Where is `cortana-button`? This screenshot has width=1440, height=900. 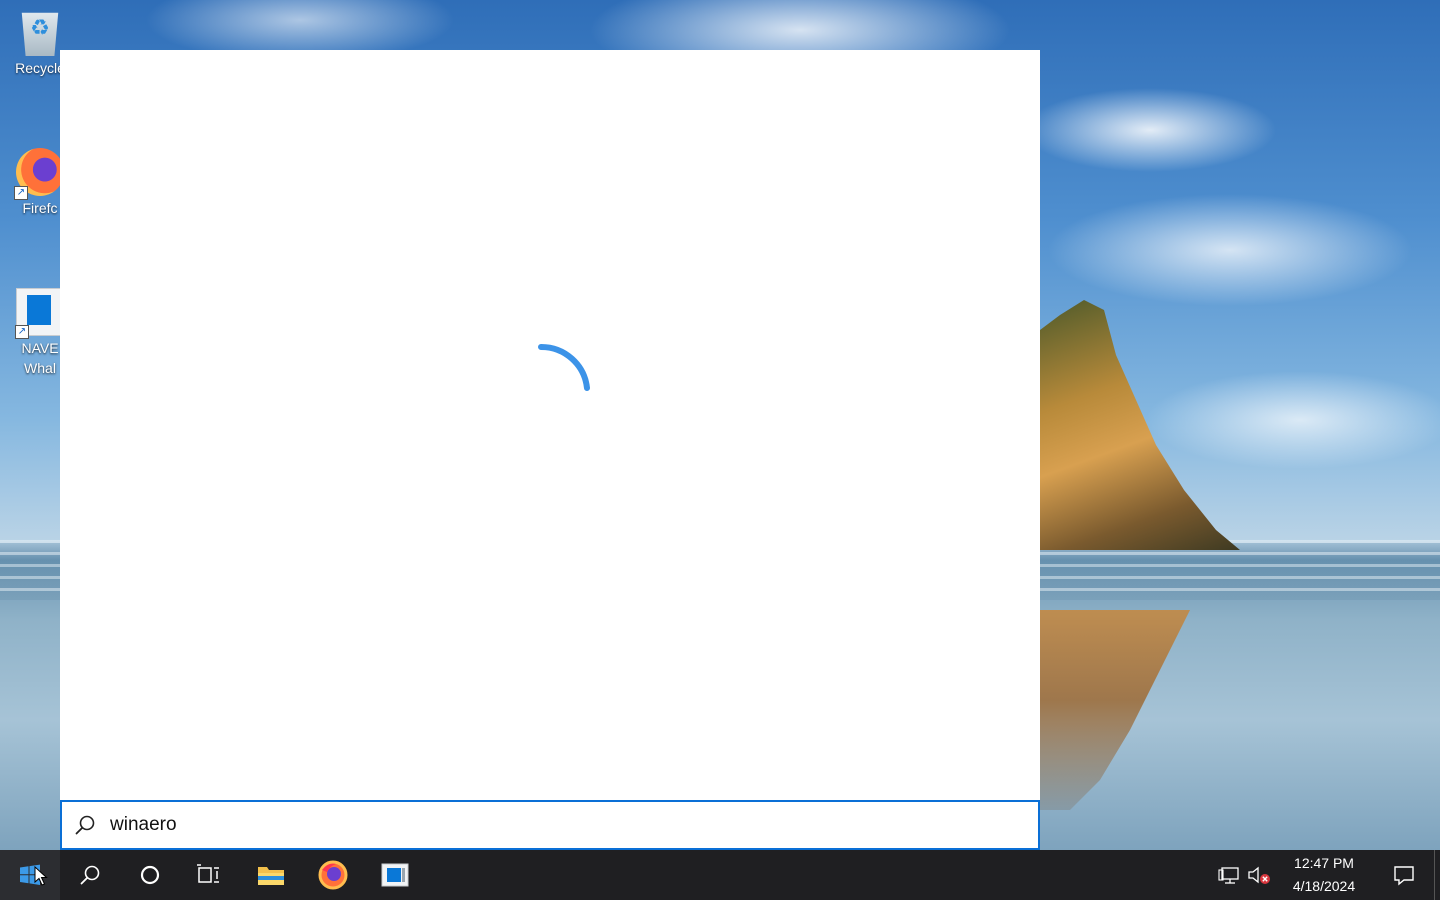
cortana-button is located at coordinates (150, 875).